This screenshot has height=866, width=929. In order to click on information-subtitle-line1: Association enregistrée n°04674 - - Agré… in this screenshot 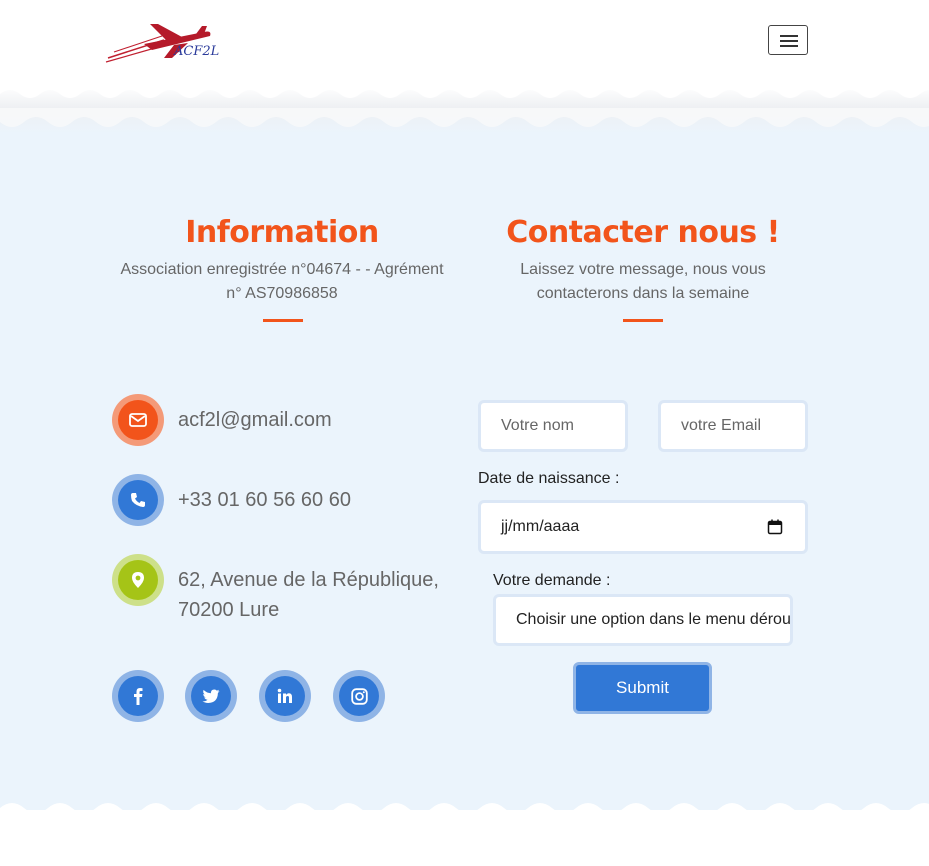, I will do `click(282, 269)`.